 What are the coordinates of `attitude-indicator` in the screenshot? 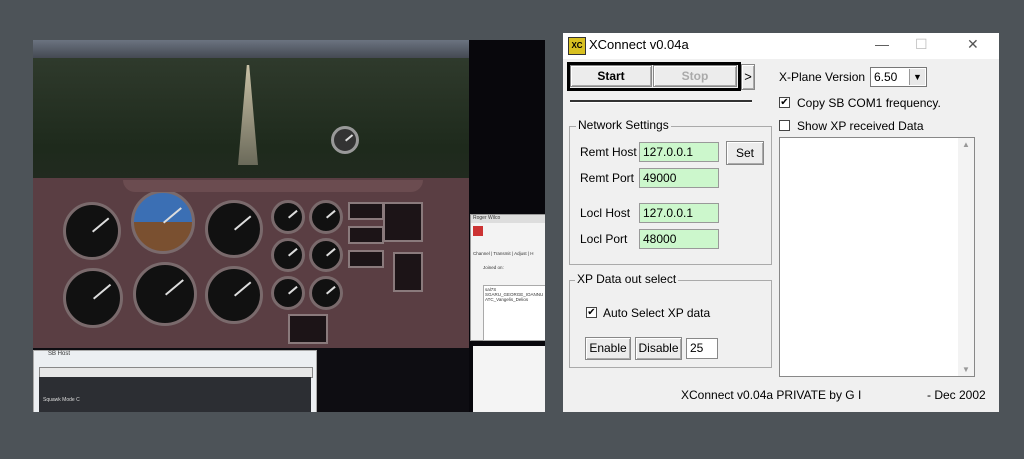 It's located at (163, 222).